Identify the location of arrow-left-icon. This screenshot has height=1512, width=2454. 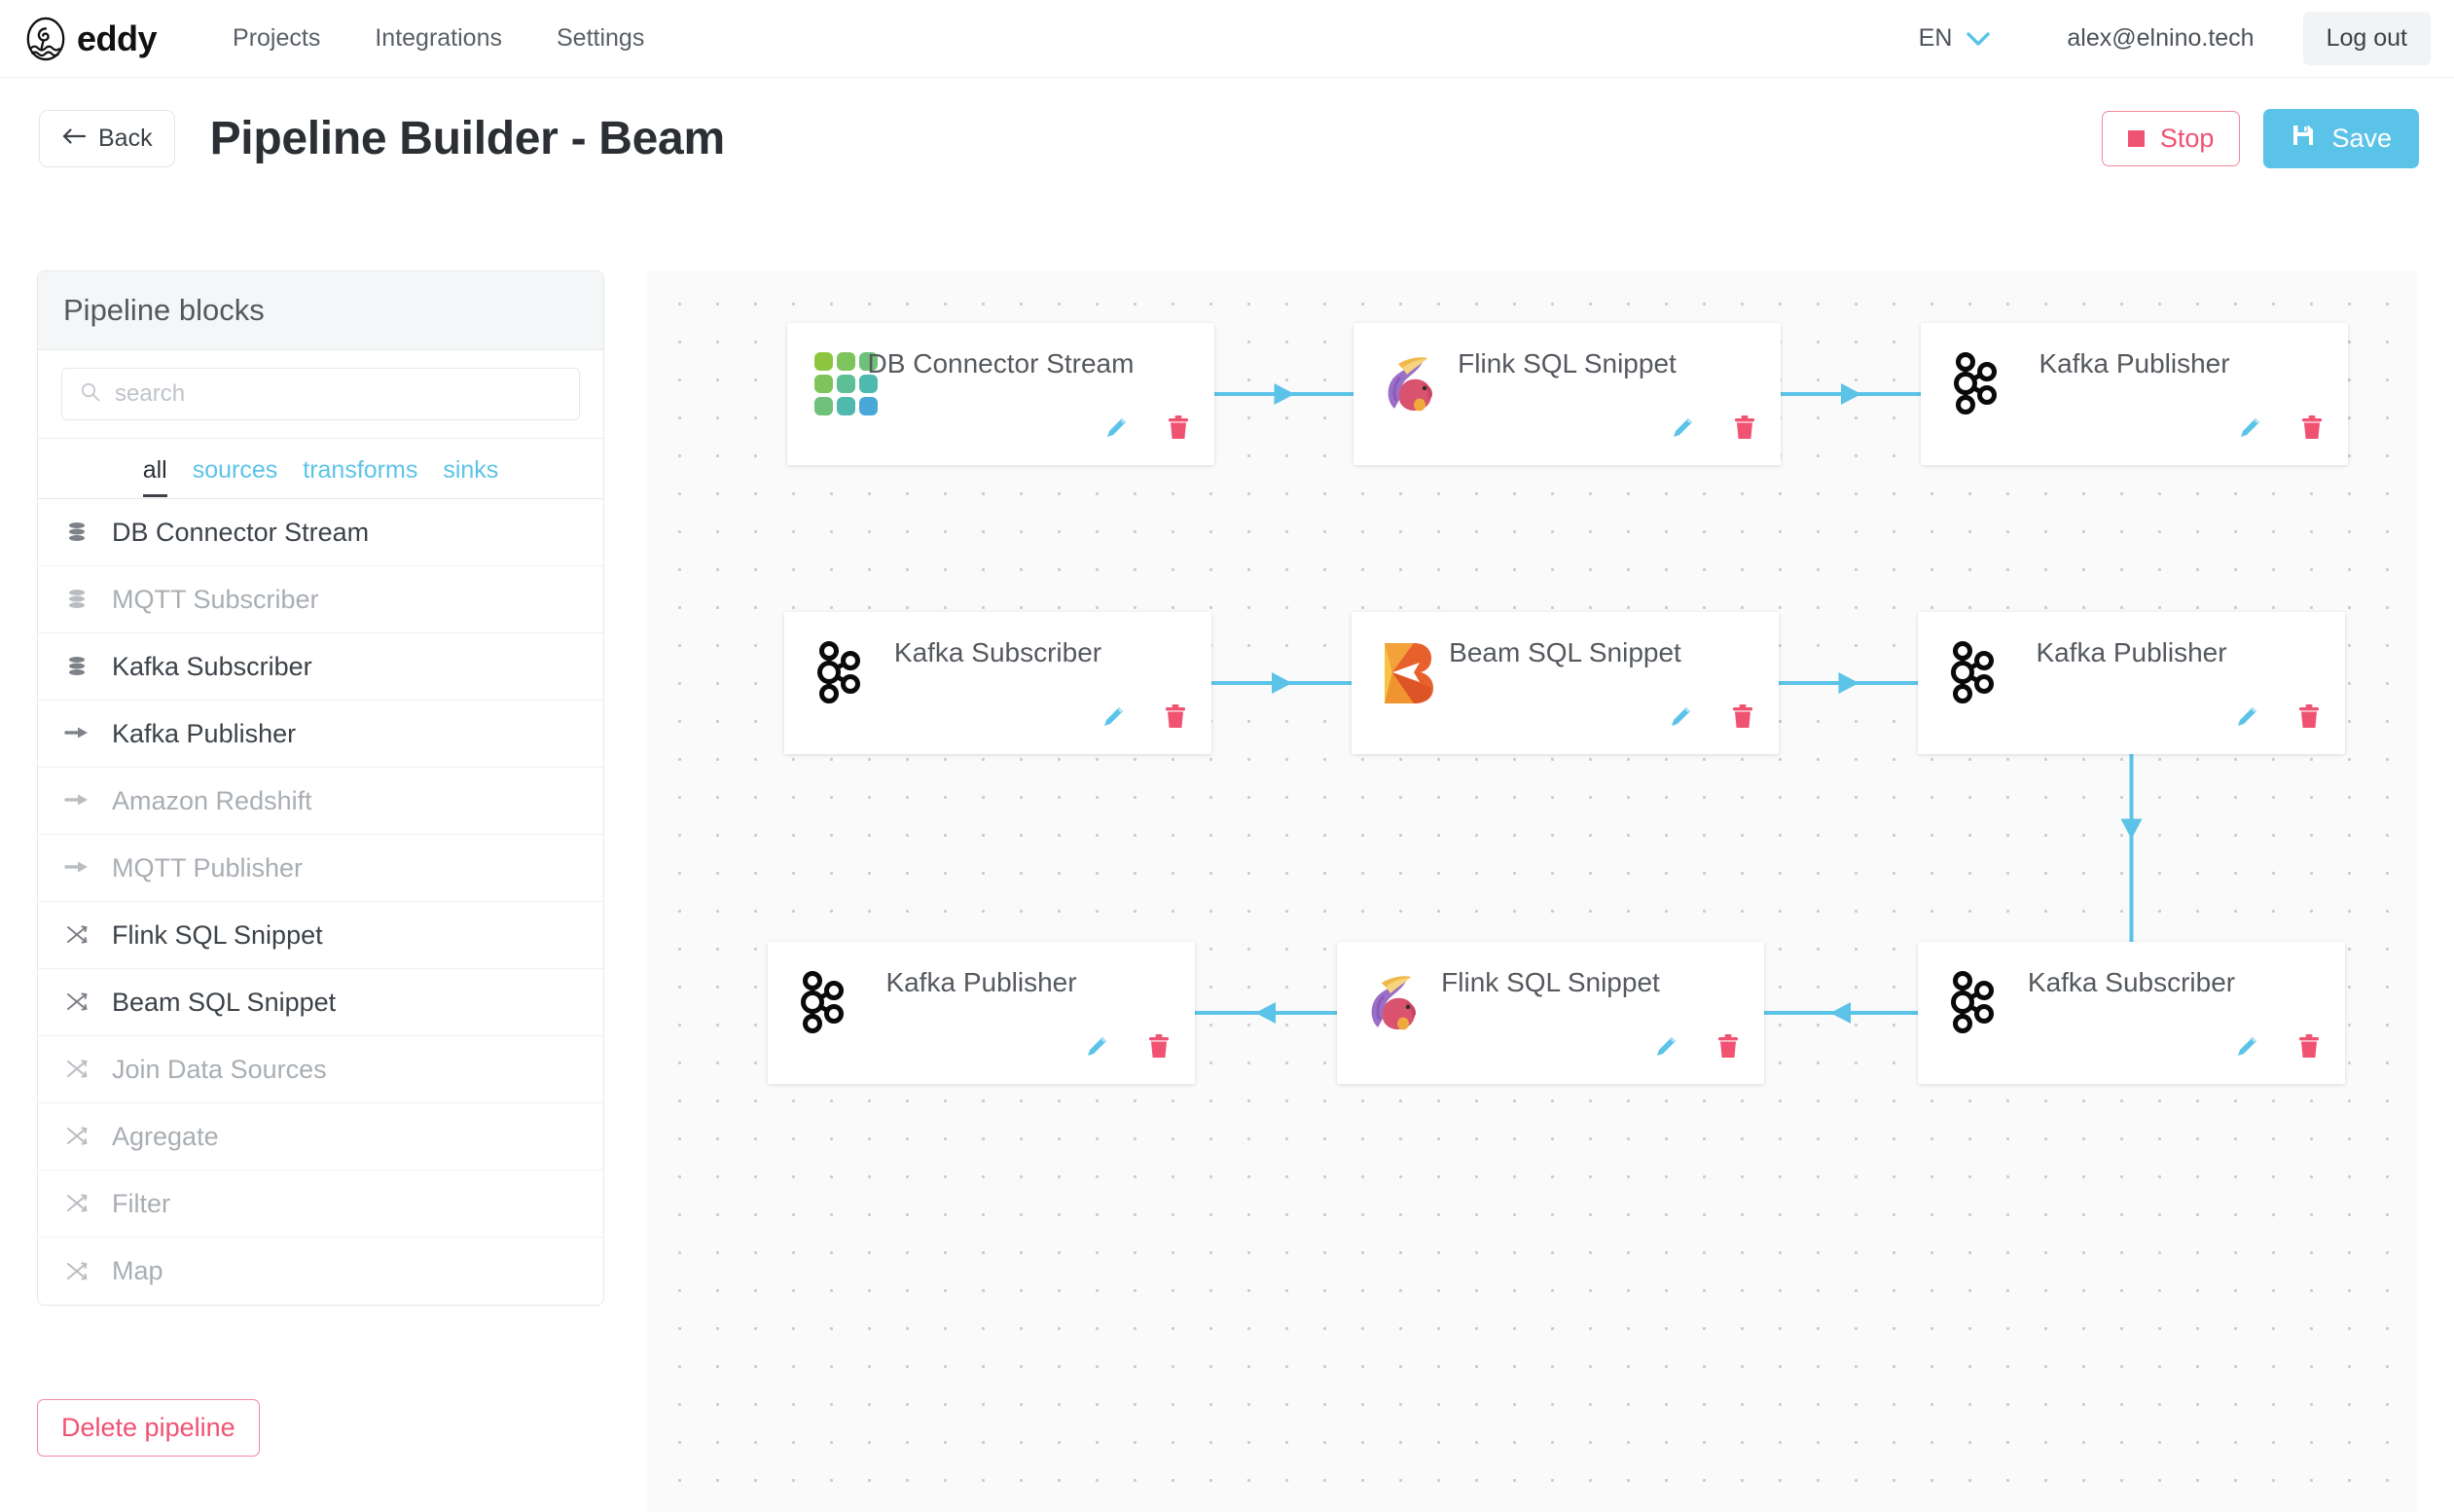
(74, 139).